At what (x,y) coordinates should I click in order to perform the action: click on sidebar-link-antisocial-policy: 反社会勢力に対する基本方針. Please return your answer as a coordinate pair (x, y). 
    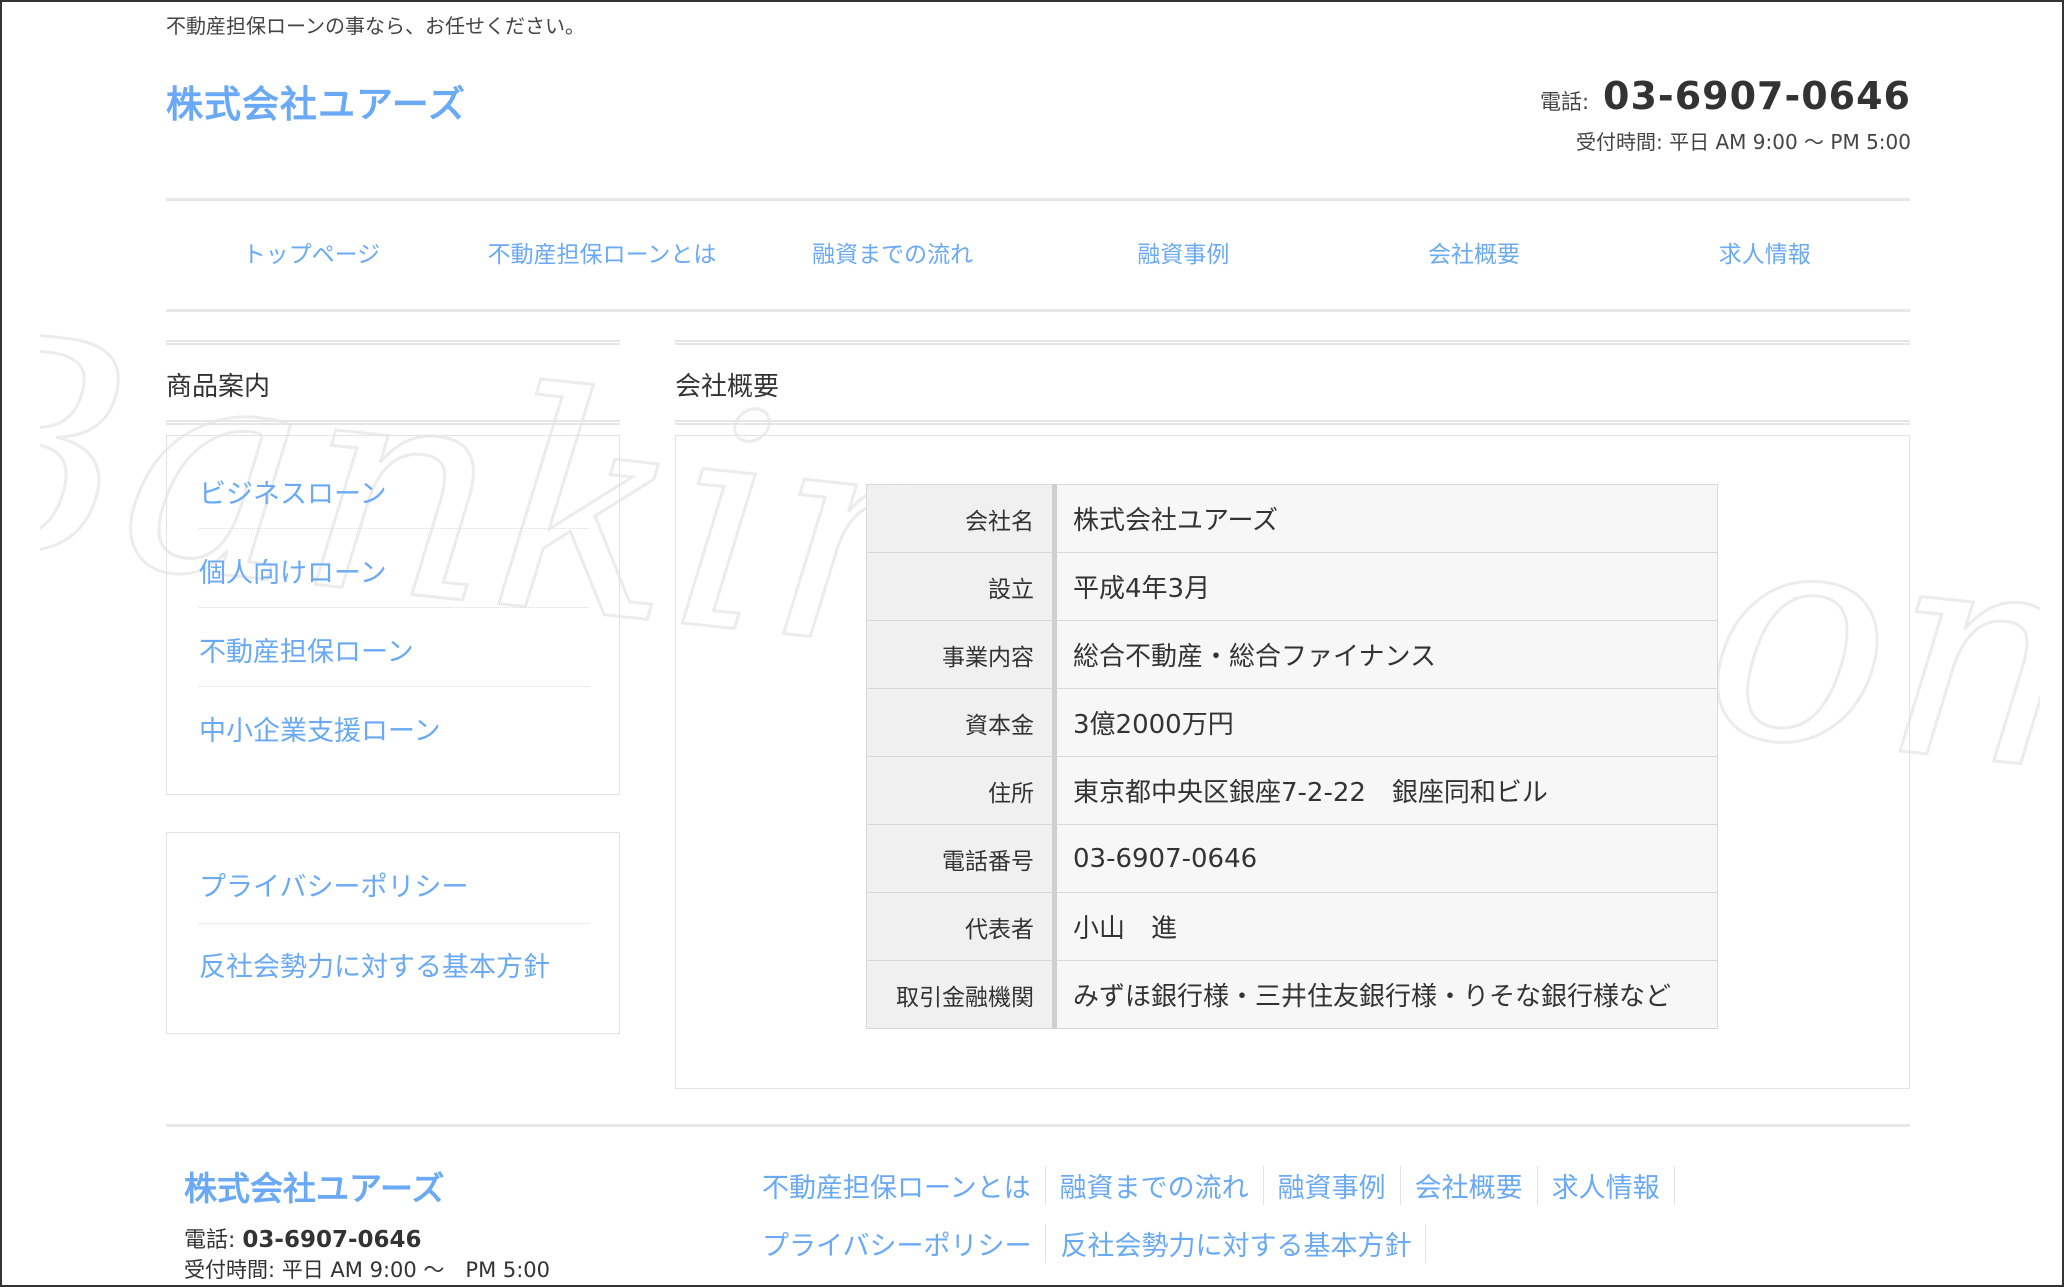
    Looking at the image, I should click on (374, 964).